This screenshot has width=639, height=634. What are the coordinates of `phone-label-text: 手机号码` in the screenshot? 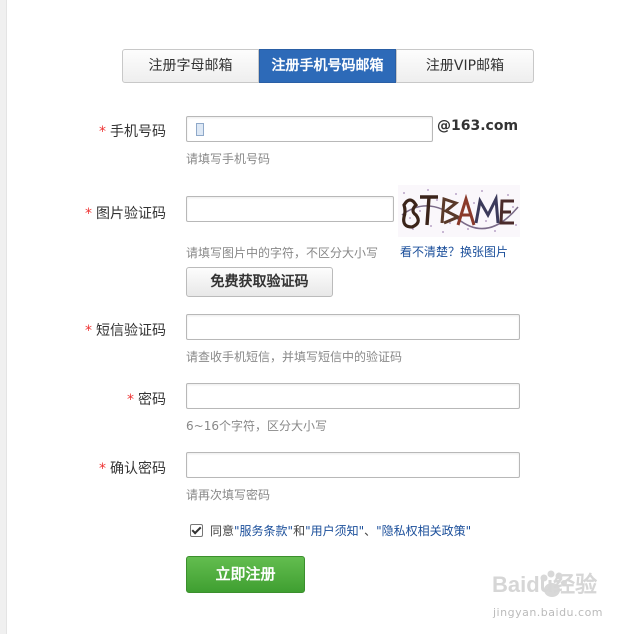 It's located at (138, 132).